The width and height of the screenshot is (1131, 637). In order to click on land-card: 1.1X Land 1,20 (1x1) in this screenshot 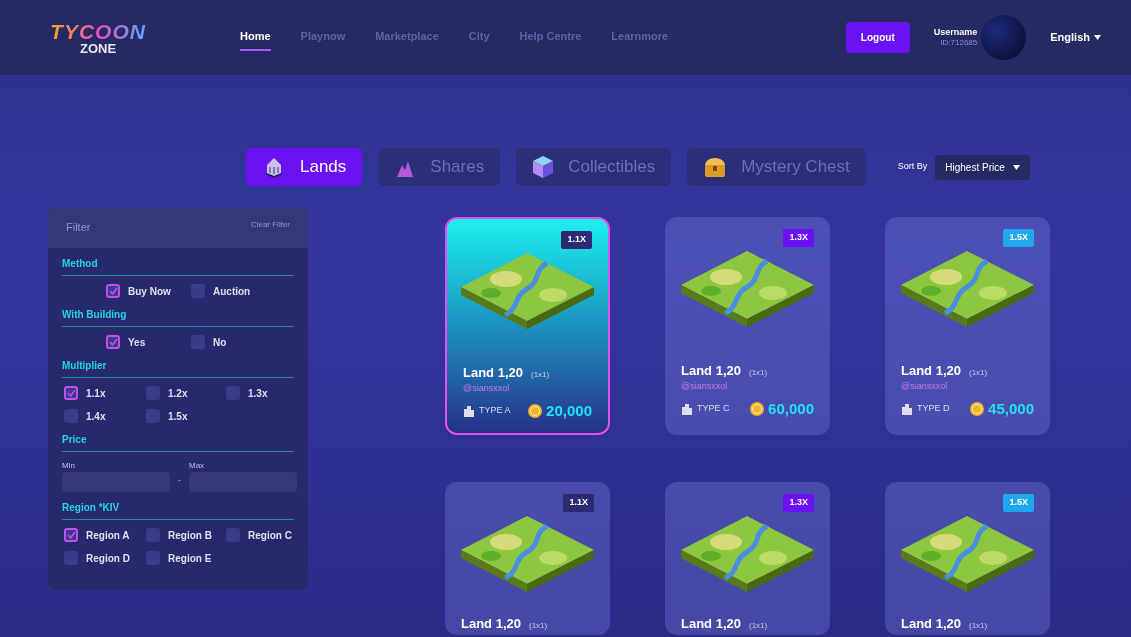, I will do `click(527, 558)`.